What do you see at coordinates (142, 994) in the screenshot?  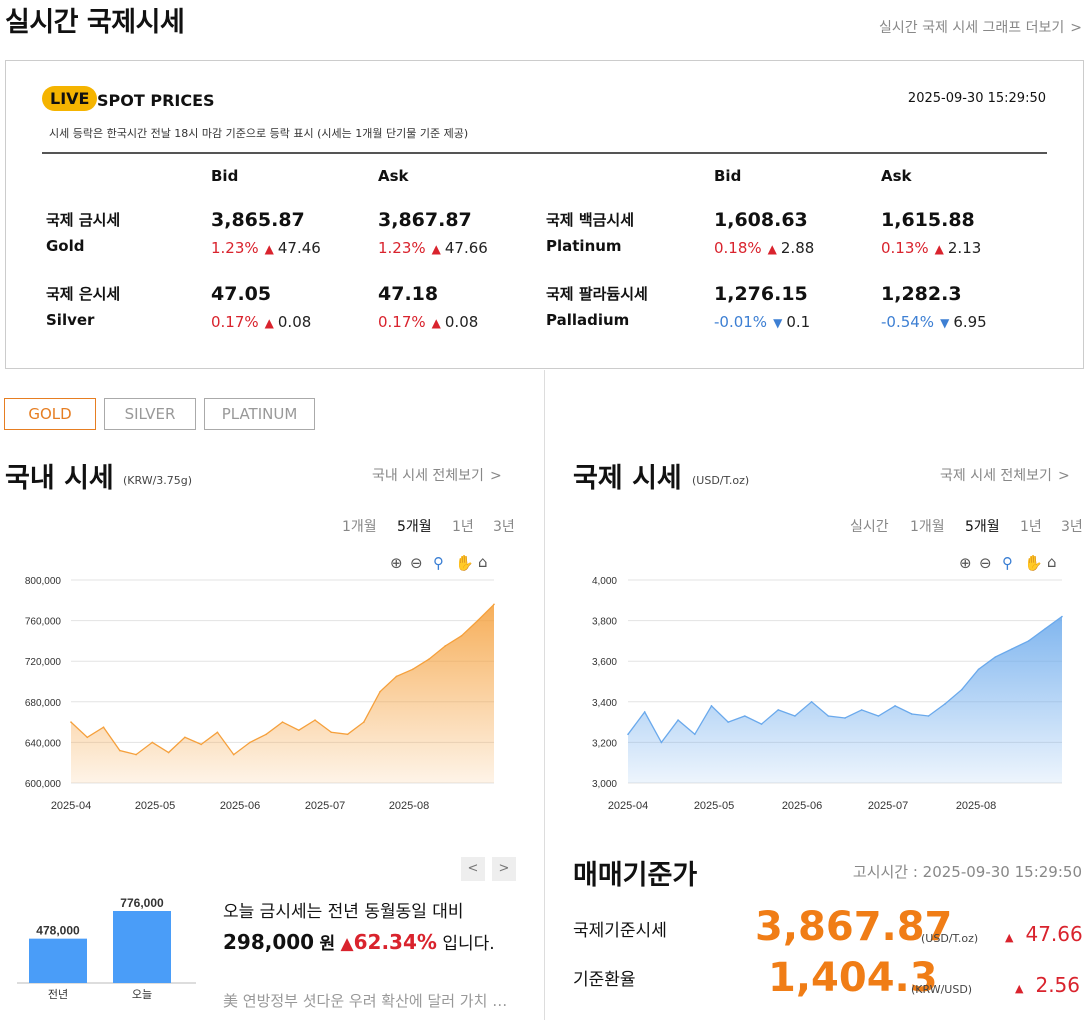 I see `bar-category-label: 오늘` at bounding box center [142, 994].